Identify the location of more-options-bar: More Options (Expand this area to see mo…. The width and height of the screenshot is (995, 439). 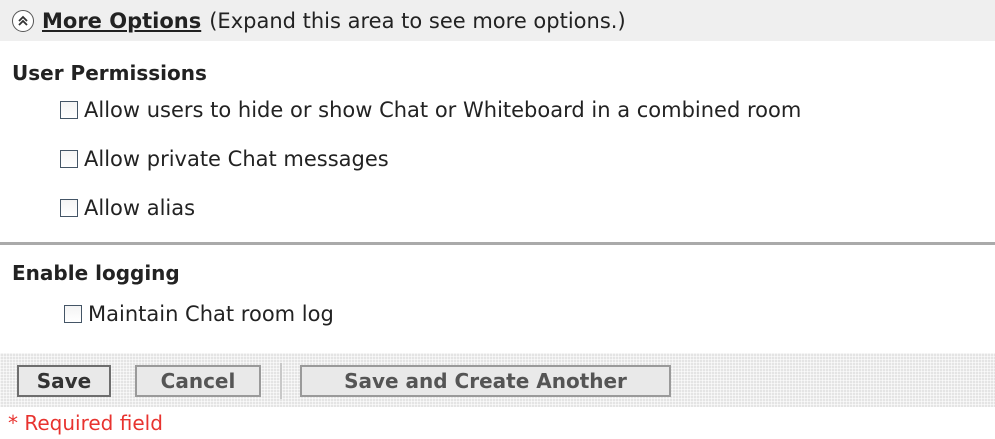
(497, 20).